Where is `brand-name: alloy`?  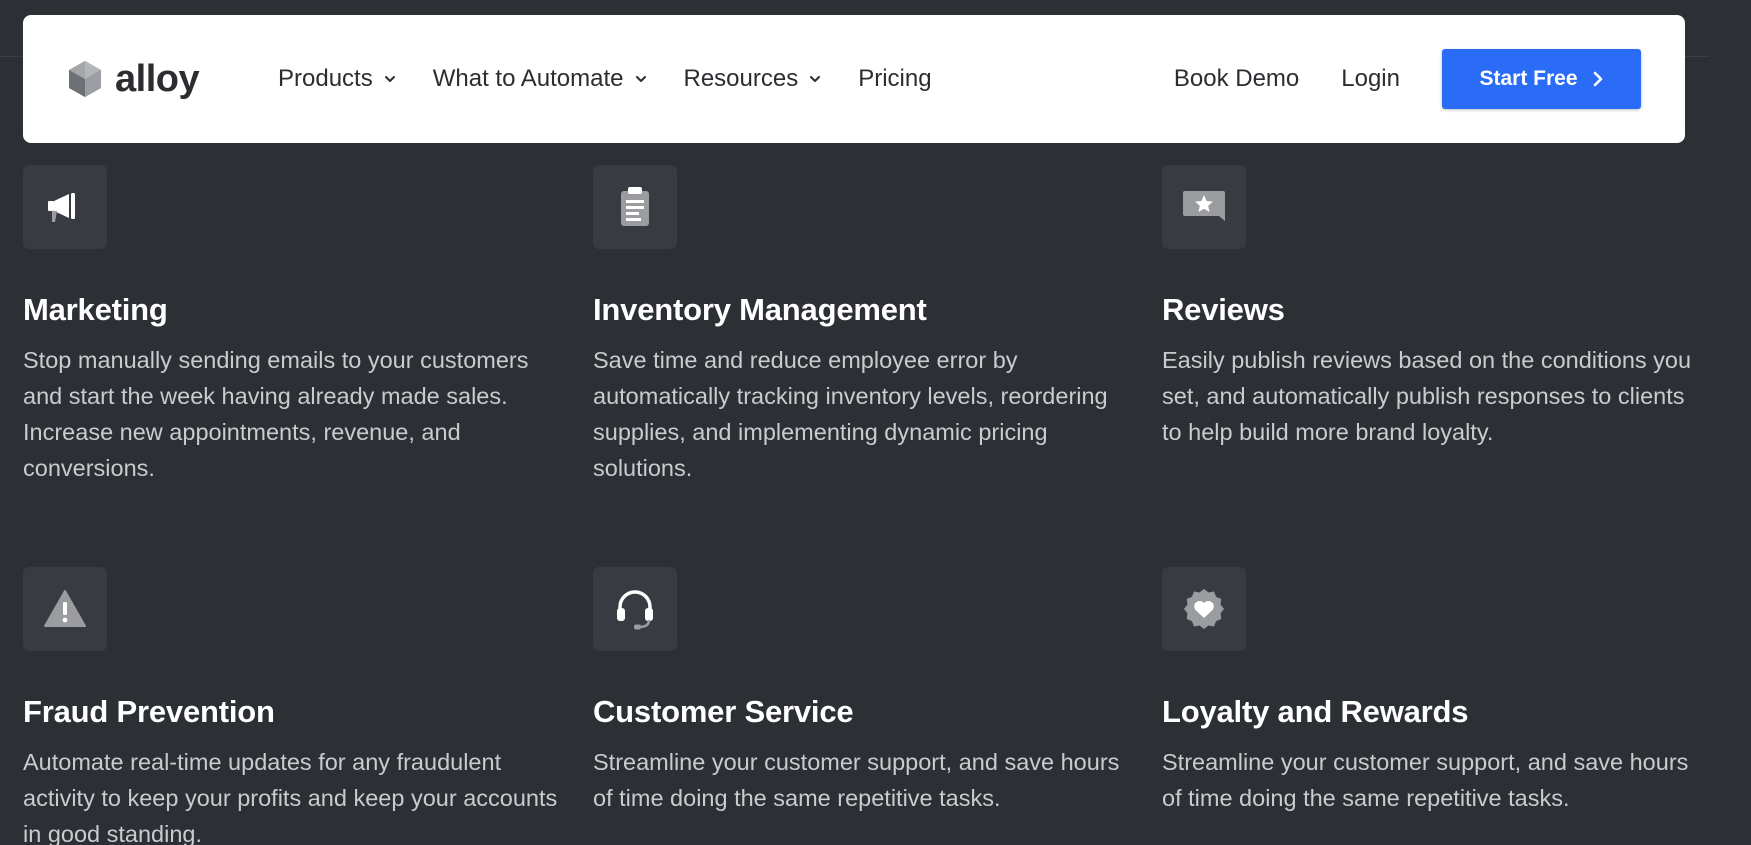
brand-name: alloy is located at coordinates (157, 79).